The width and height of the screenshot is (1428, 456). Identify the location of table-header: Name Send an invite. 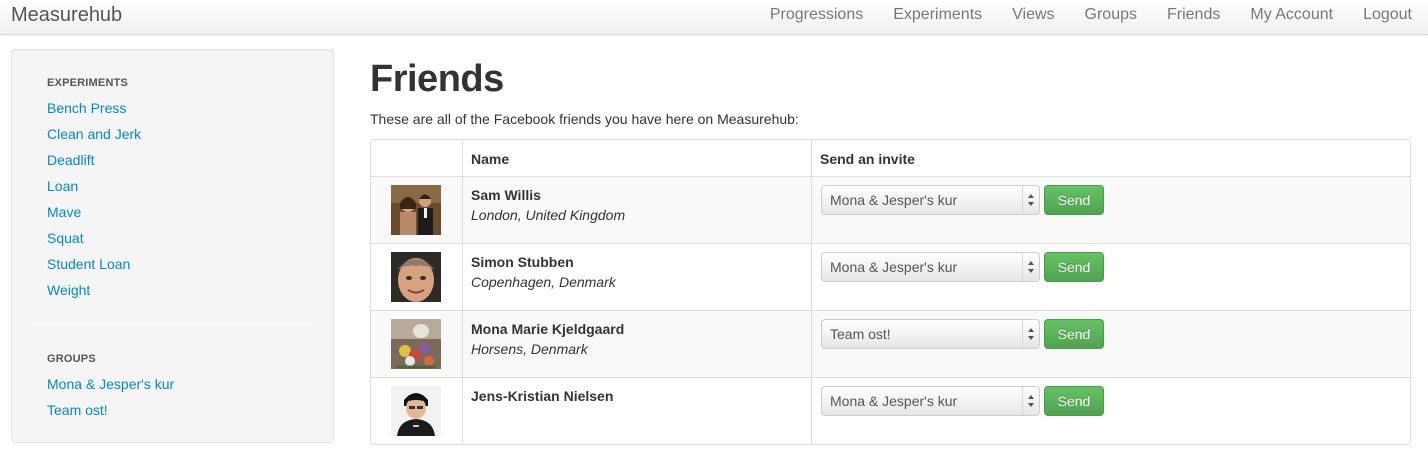
(890, 158).